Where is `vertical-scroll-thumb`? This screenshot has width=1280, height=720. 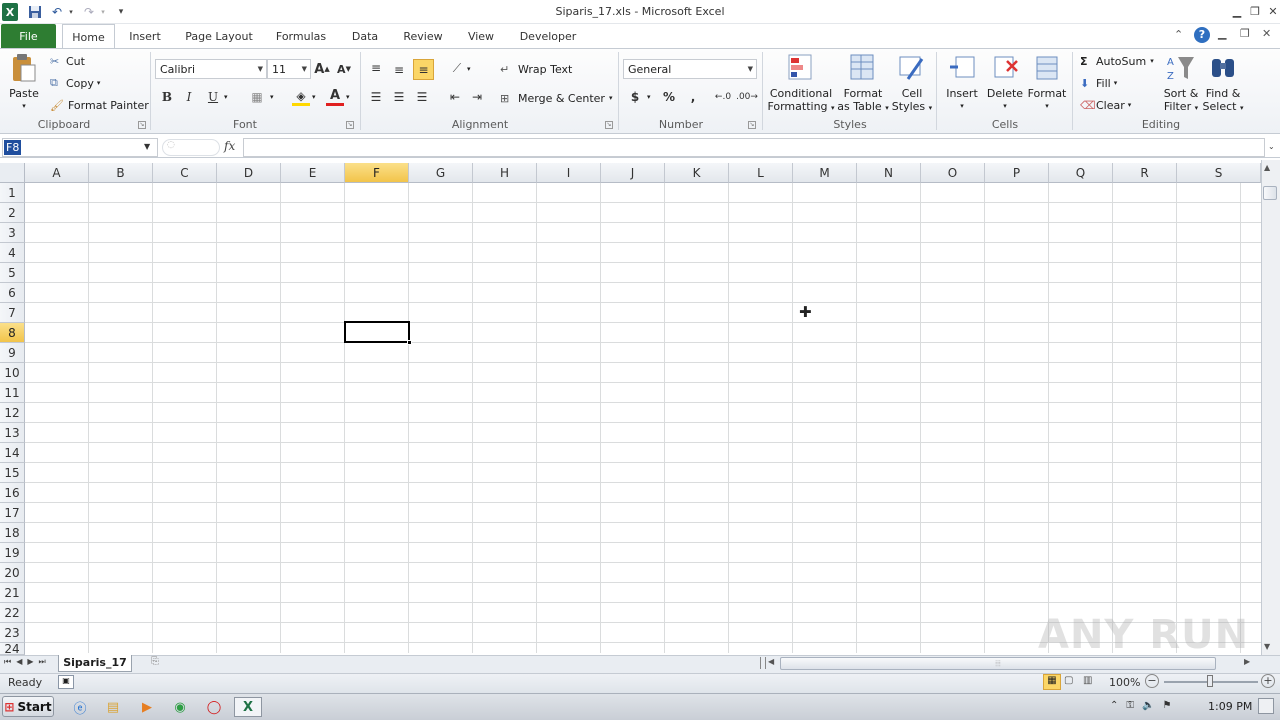 vertical-scroll-thumb is located at coordinates (1270, 193).